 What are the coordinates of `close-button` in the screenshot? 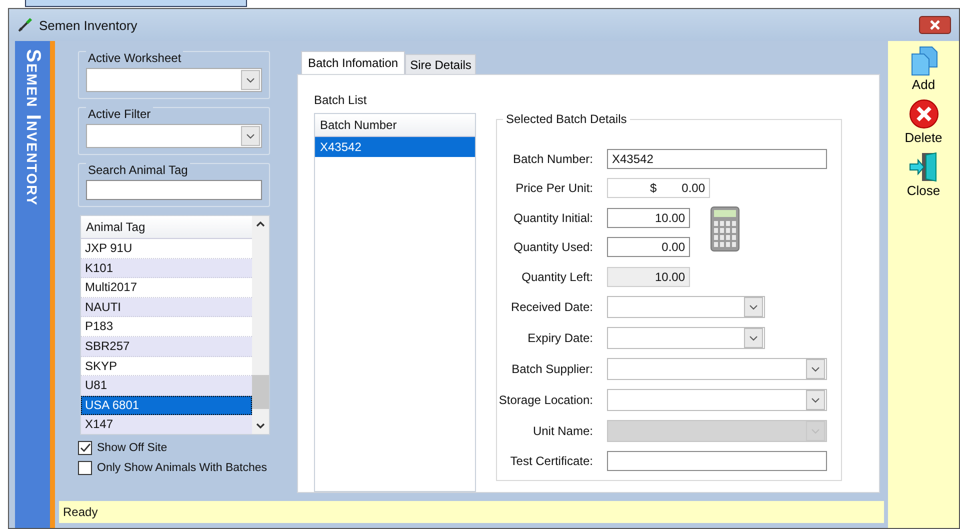 It's located at (935, 25).